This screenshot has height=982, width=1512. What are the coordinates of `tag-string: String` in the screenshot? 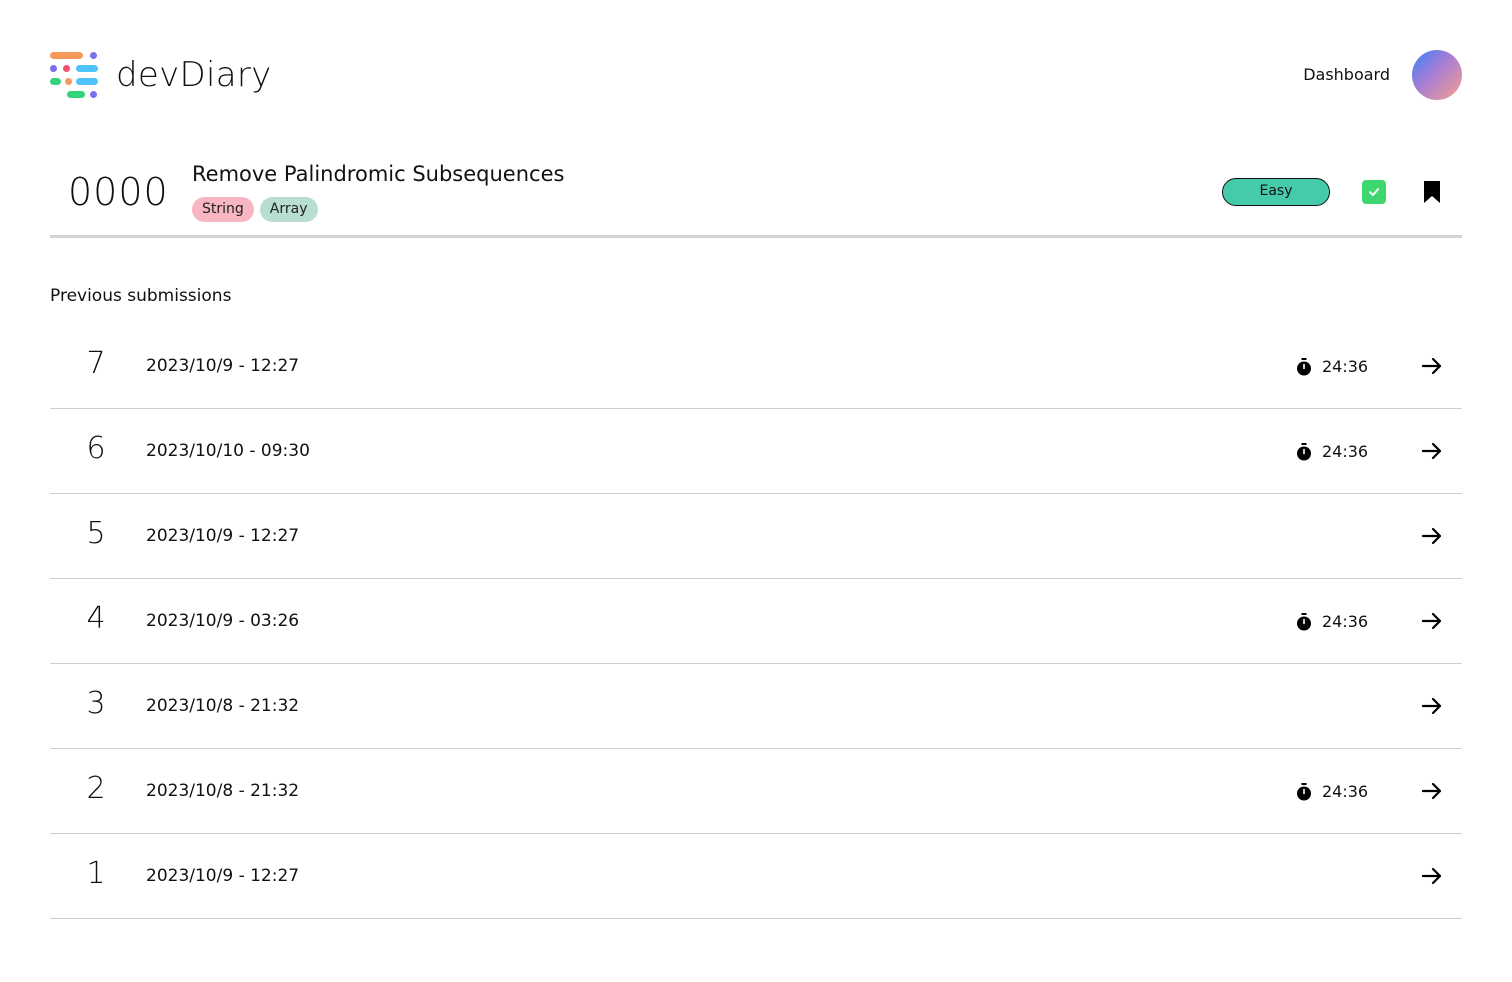 It's located at (223, 209).